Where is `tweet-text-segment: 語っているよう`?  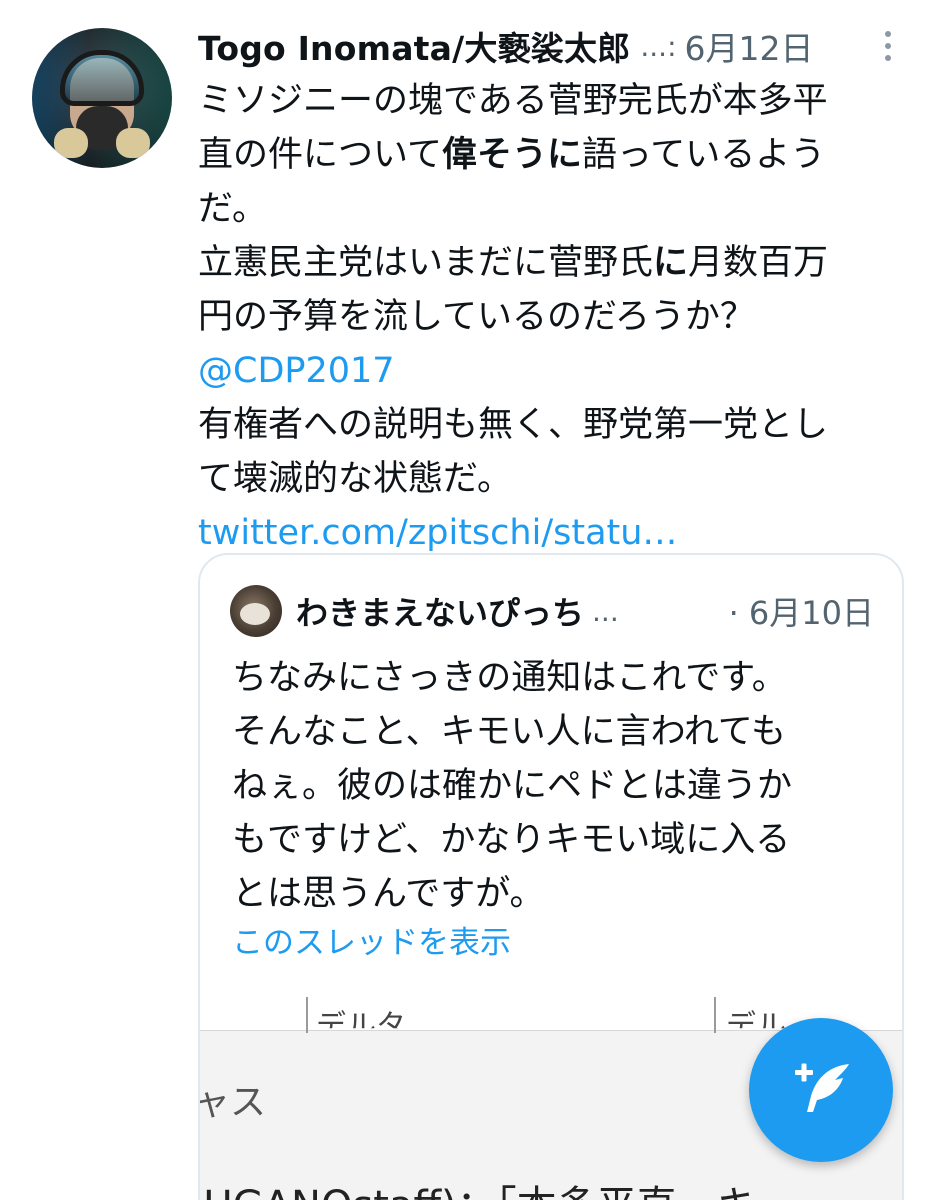 tweet-text-segment: 語っているよう is located at coordinates (703, 155).